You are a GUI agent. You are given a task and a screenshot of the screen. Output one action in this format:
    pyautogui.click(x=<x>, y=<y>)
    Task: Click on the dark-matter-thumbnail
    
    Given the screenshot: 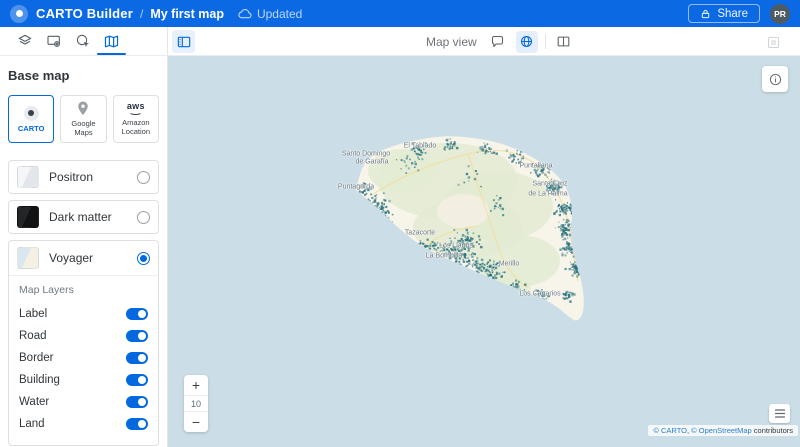 What is the action you would take?
    pyautogui.click(x=28, y=217)
    